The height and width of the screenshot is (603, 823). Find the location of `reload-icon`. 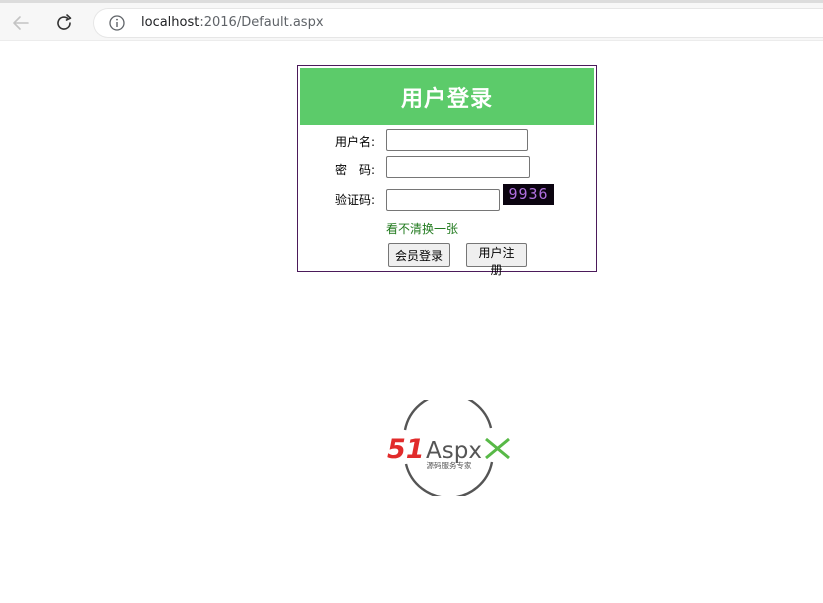

reload-icon is located at coordinates (64, 23).